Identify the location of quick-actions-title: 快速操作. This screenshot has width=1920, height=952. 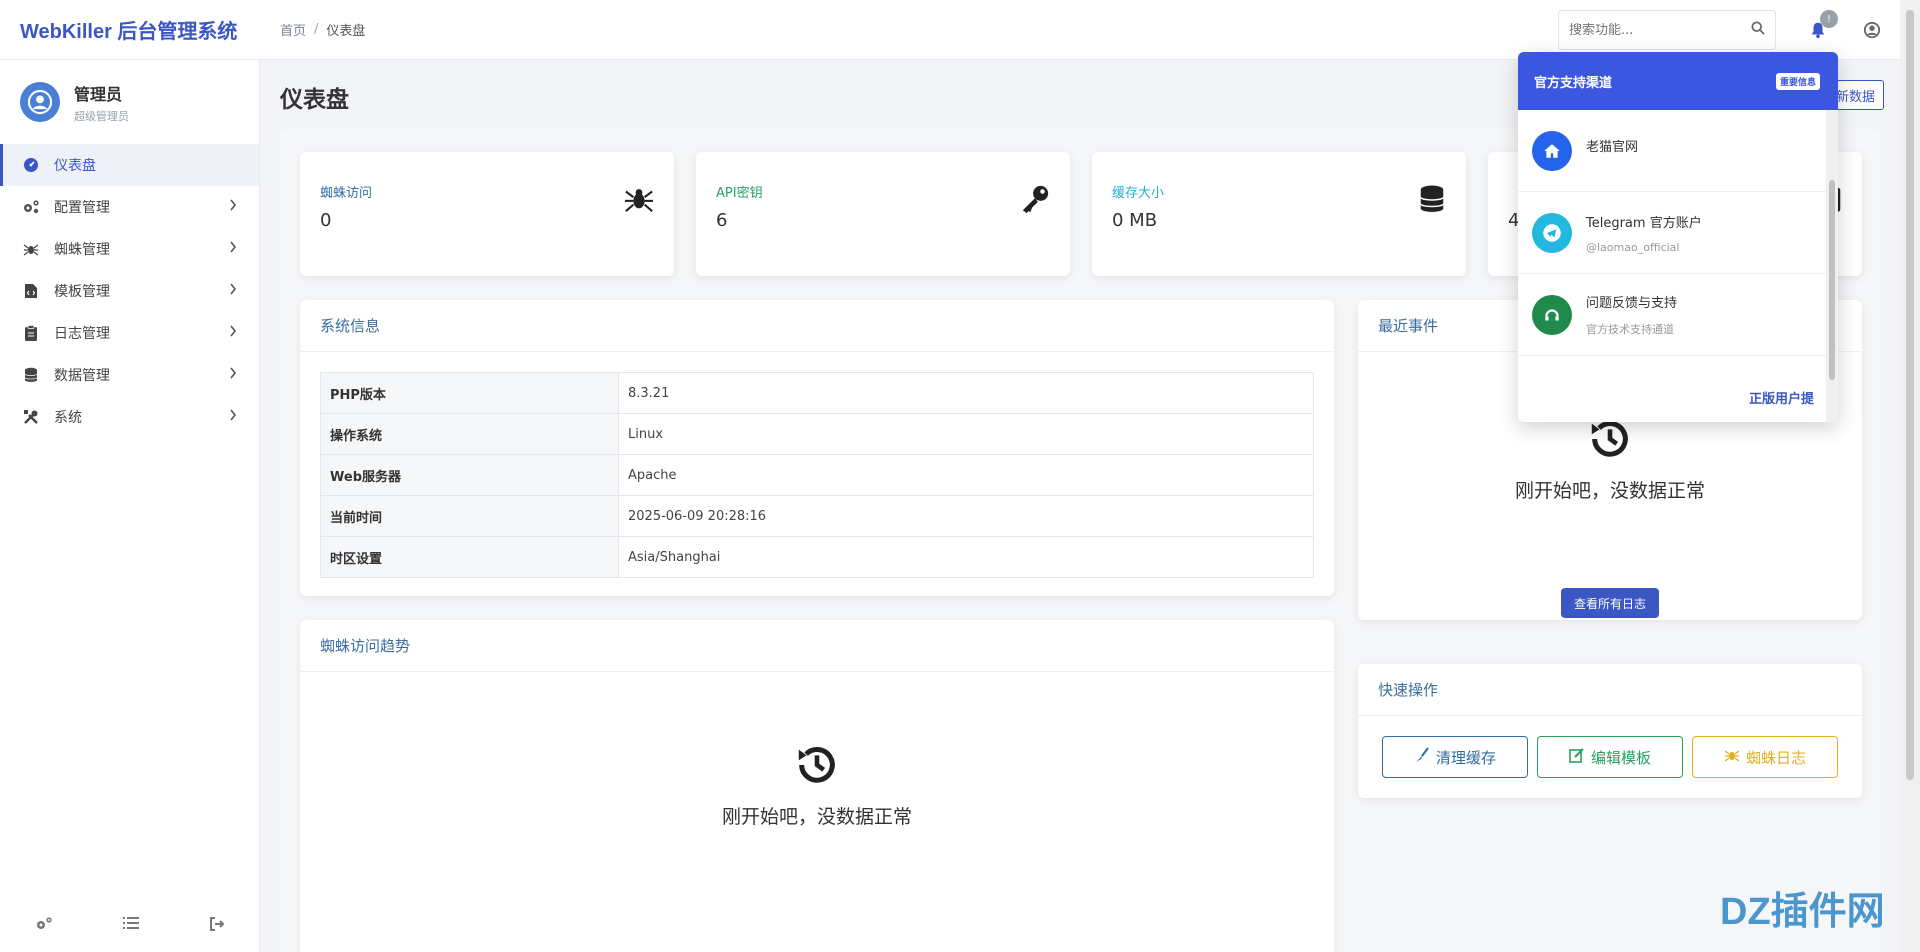
(1610, 690).